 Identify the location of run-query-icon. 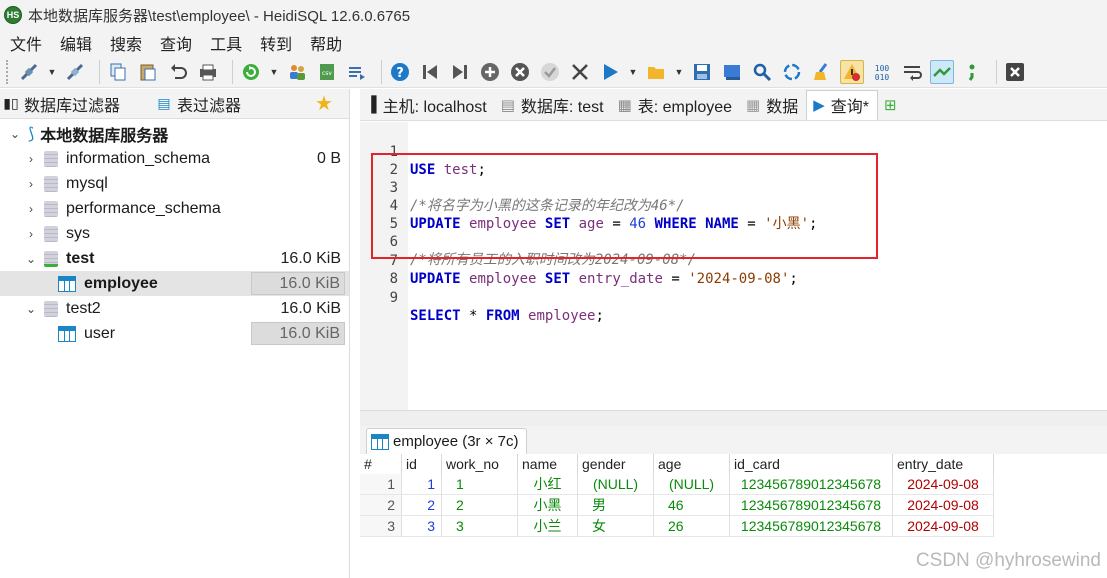
(610, 72).